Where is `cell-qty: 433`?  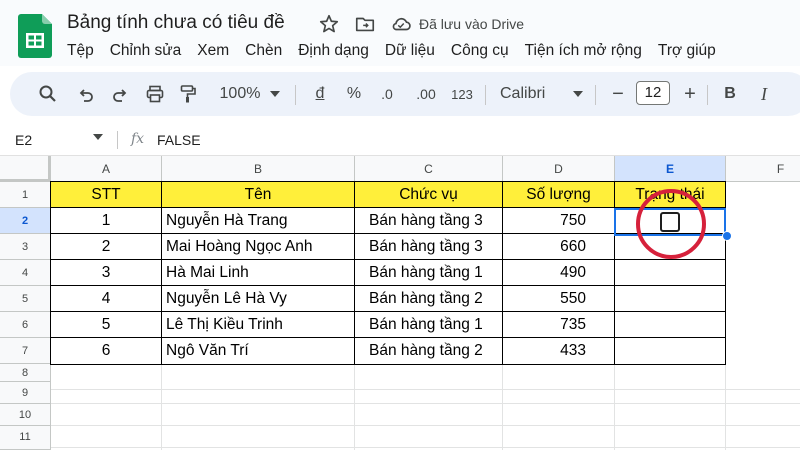 cell-qty: 433 is located at coordinates (558, 351).